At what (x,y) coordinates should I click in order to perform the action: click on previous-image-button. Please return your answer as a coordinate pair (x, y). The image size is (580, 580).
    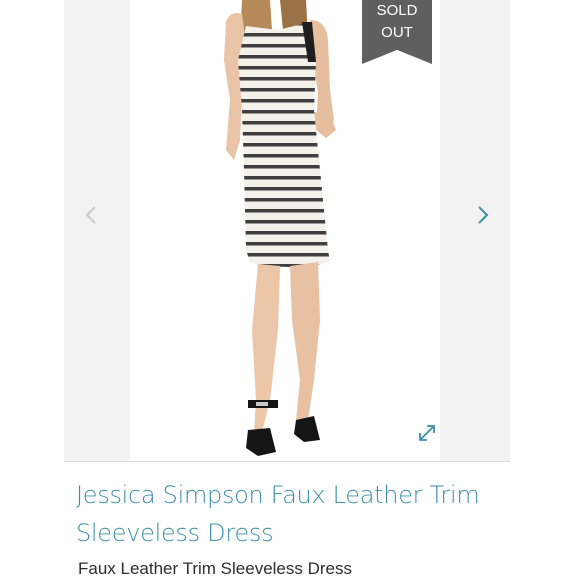
    Looking at the image, I should click on (91, 215).